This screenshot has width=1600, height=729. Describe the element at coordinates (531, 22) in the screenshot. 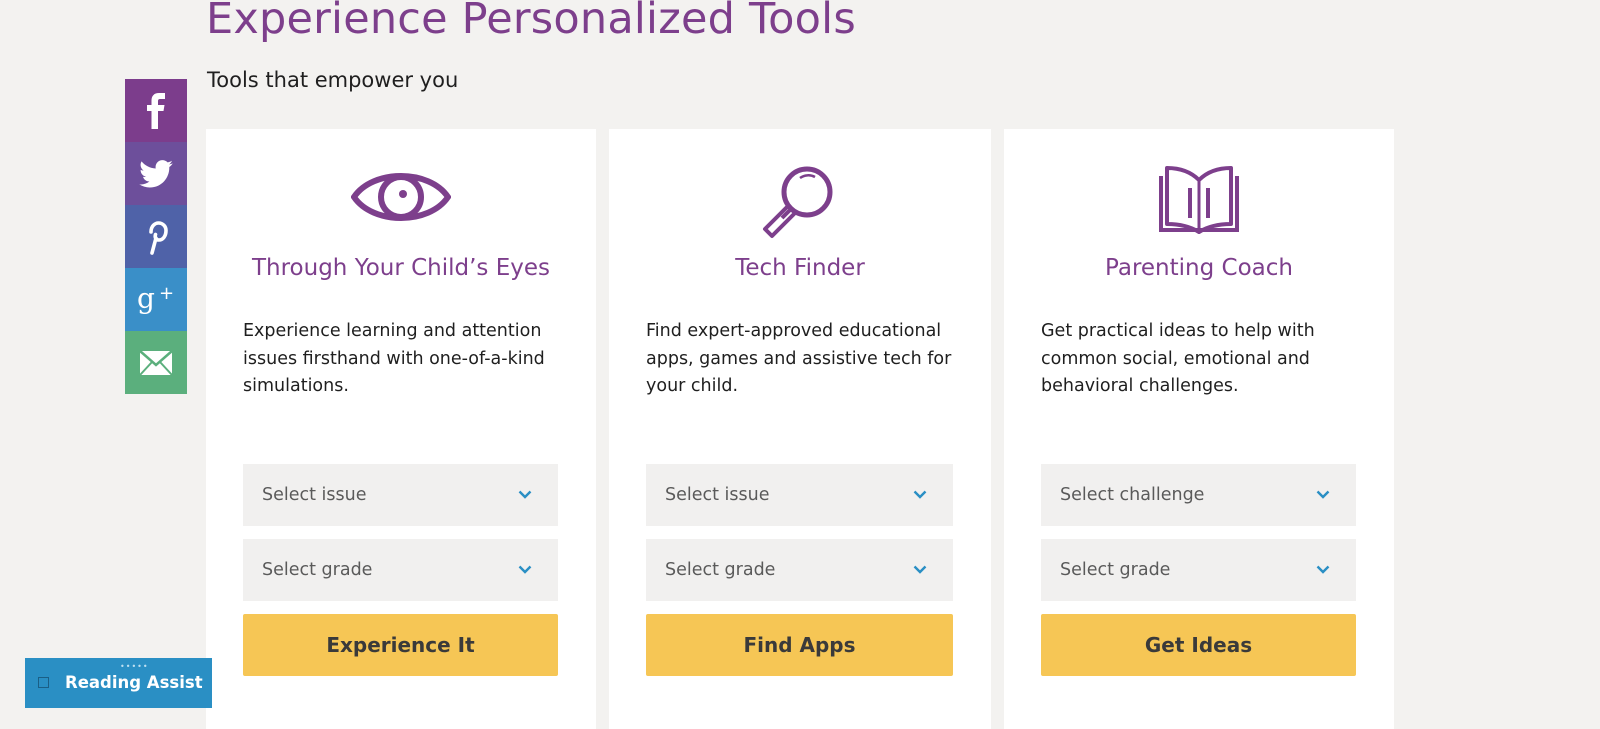

I see `page-title: Experience Personalized Tools` at that location.